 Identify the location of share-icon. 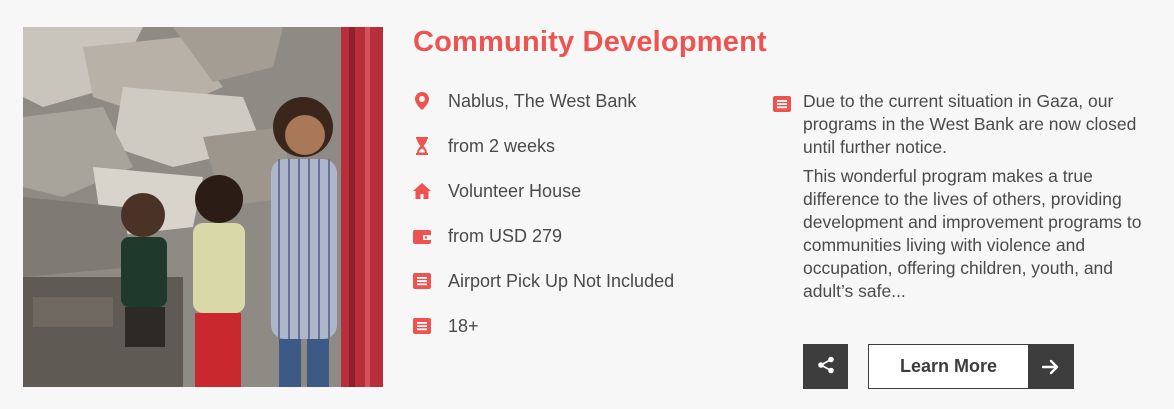
(826, 366).